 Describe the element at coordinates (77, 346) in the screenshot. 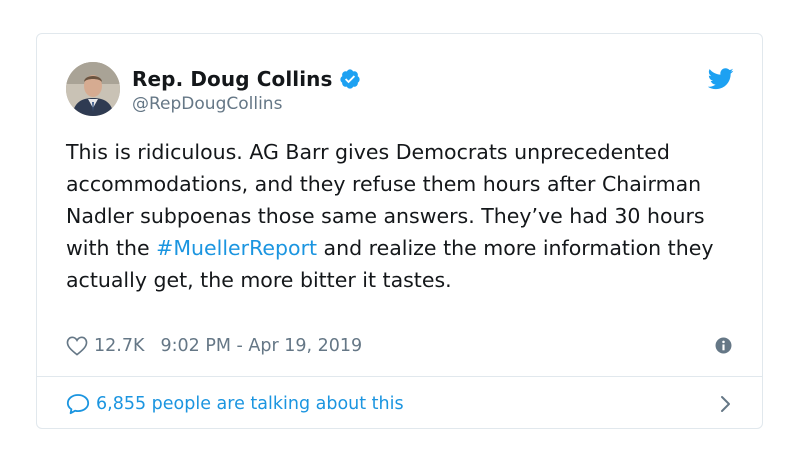

I see `heart-icon` at that location.